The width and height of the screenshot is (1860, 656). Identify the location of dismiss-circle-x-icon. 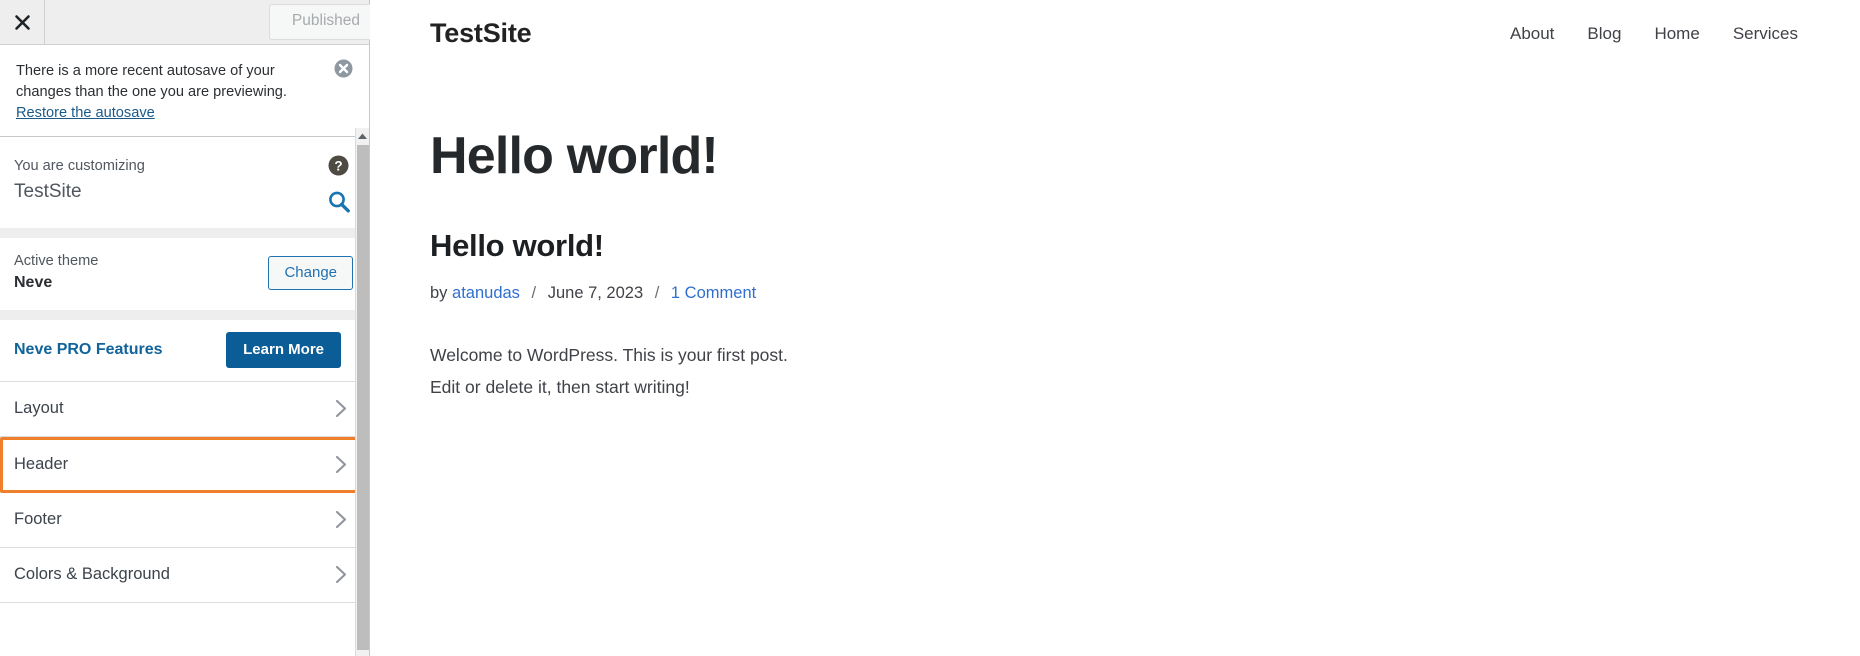
(343, 68).